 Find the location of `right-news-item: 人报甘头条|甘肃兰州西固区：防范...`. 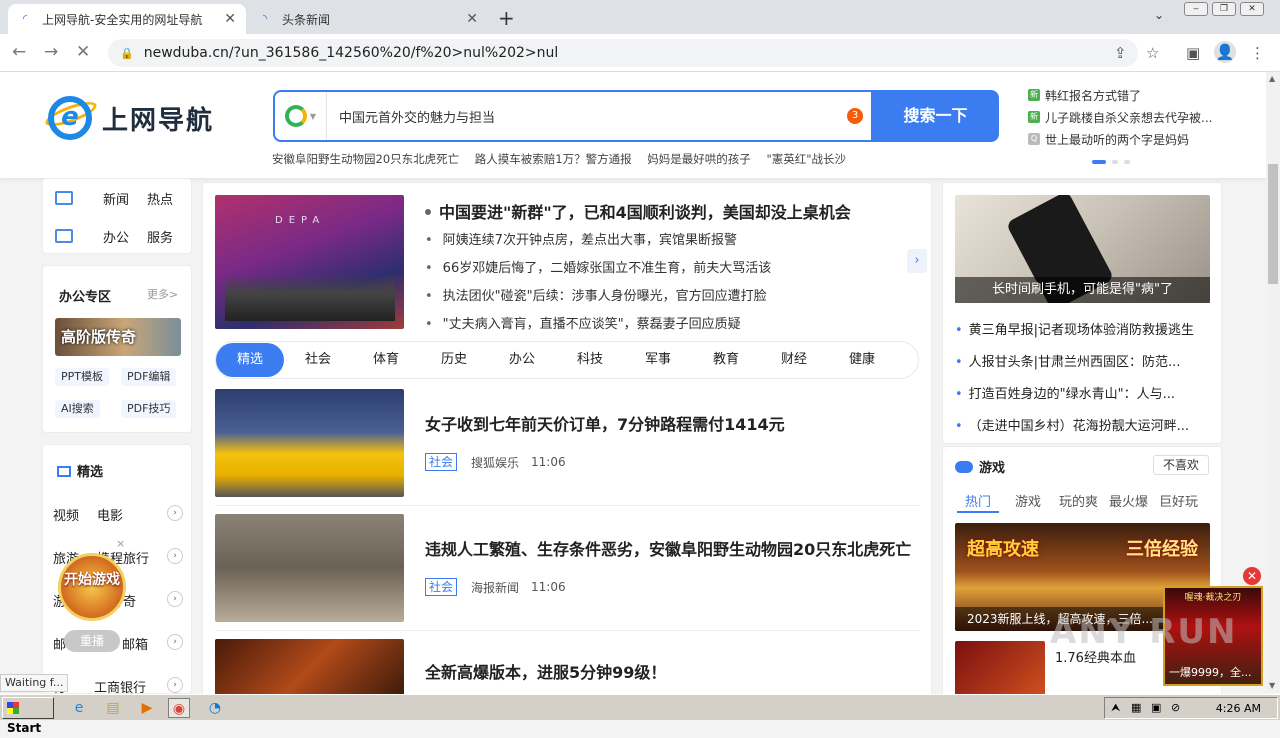

right-news-item: 人报甘头条|甘肃兰州西固区：防范... is located at coordinates (1084, 360).